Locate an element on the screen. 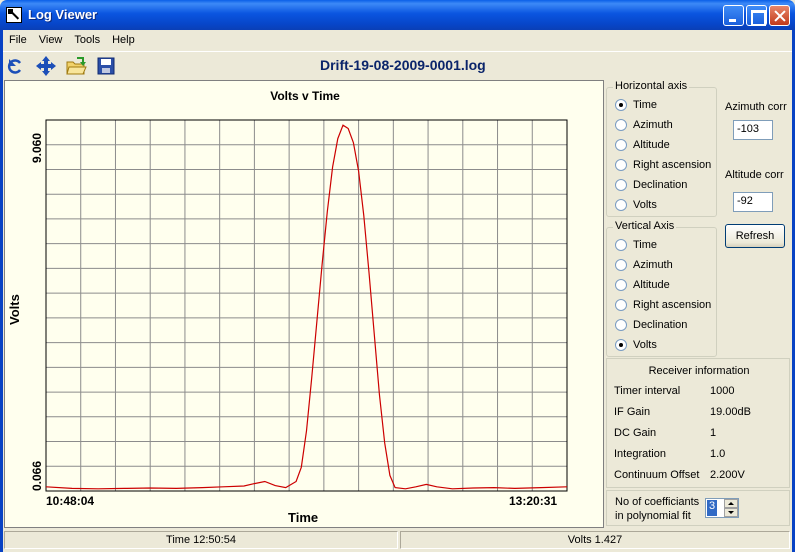  y-tick-label-min: 0.066 is located at coordinates (37, 476).